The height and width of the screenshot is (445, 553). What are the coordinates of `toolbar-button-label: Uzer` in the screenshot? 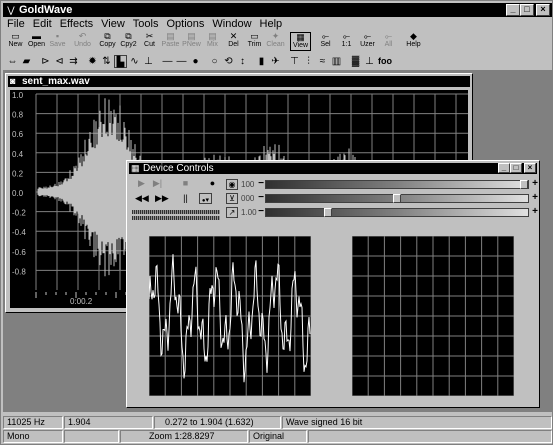 It's located at (367, 44).